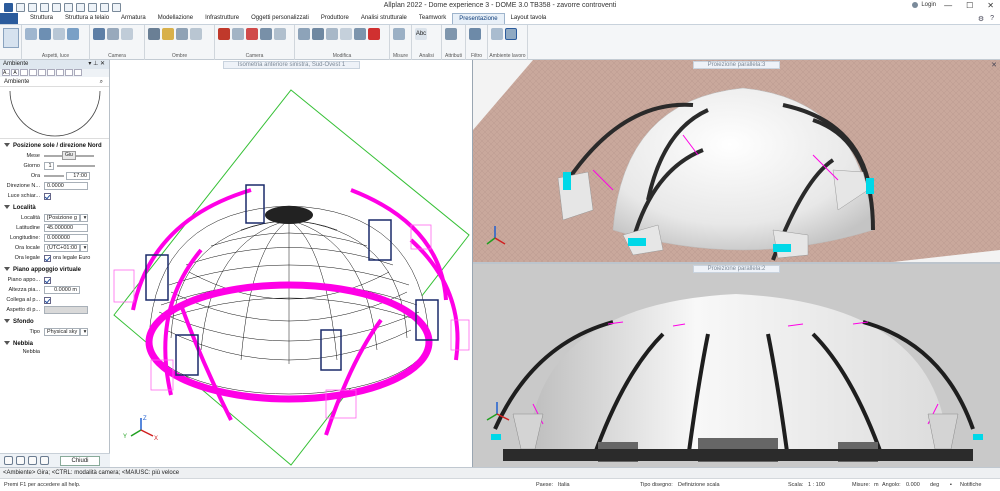 This screenshot has width=1000, height=491. I want to click on section-nebbia: Nebbia, so click(54, 343).